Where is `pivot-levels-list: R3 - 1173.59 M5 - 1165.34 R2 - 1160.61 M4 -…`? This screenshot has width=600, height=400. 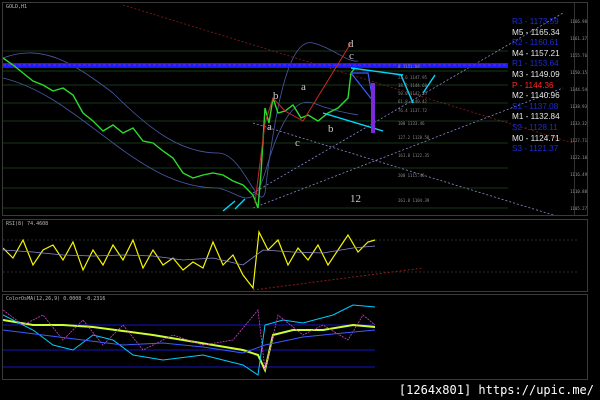 pivot-levels-list: R3 - 1173.59 M5 - 1165.34 R2 - 1160.61 M4 -… is located at coordinates (544, 86).